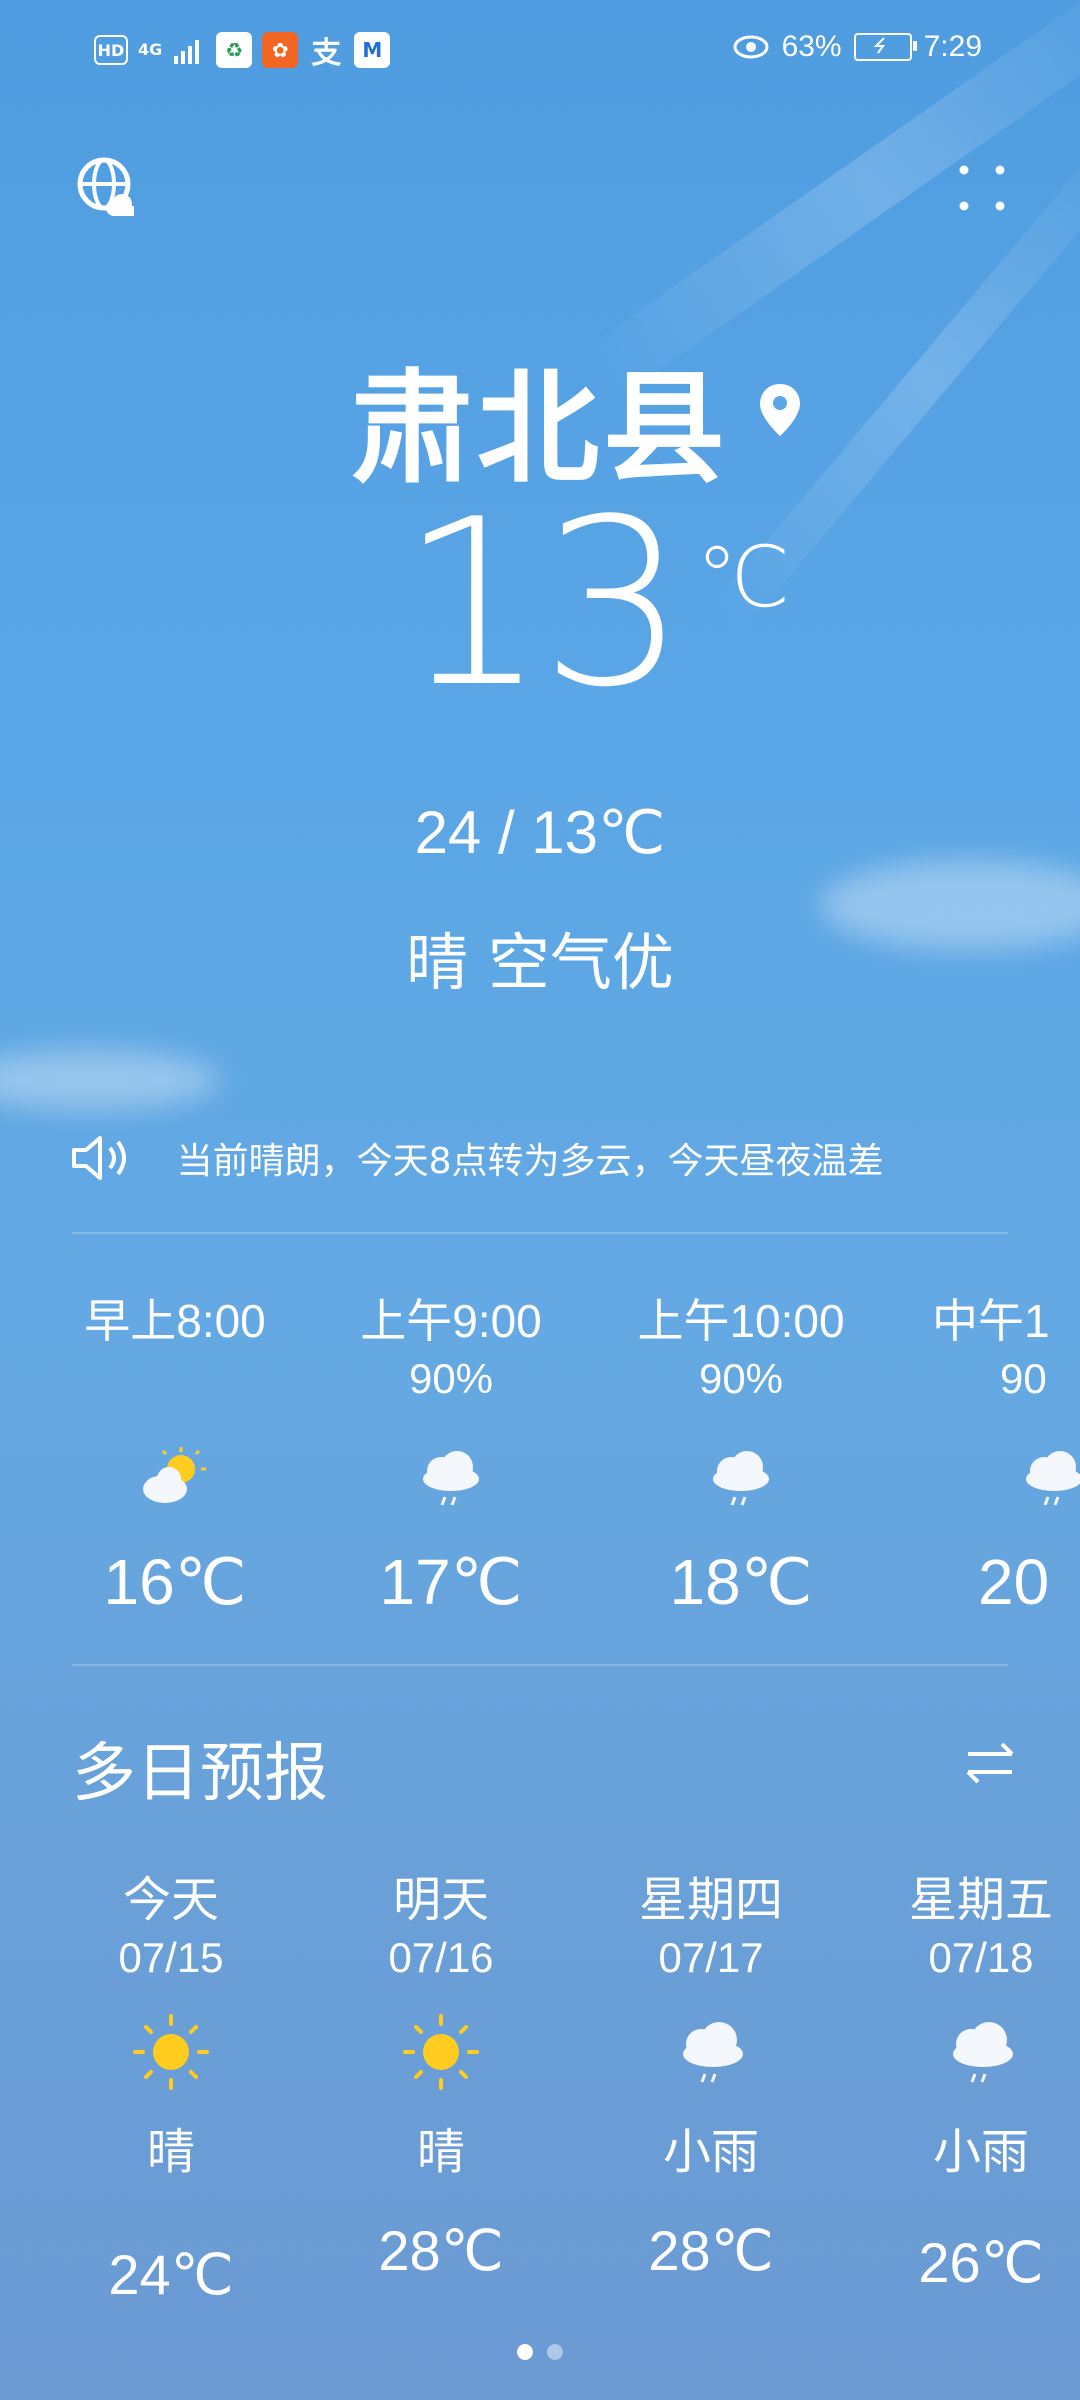 Image resolution: width=1080 pixels, height=2400 pixels. I want to click on hour-time: 中午1, so click(991, 1321).